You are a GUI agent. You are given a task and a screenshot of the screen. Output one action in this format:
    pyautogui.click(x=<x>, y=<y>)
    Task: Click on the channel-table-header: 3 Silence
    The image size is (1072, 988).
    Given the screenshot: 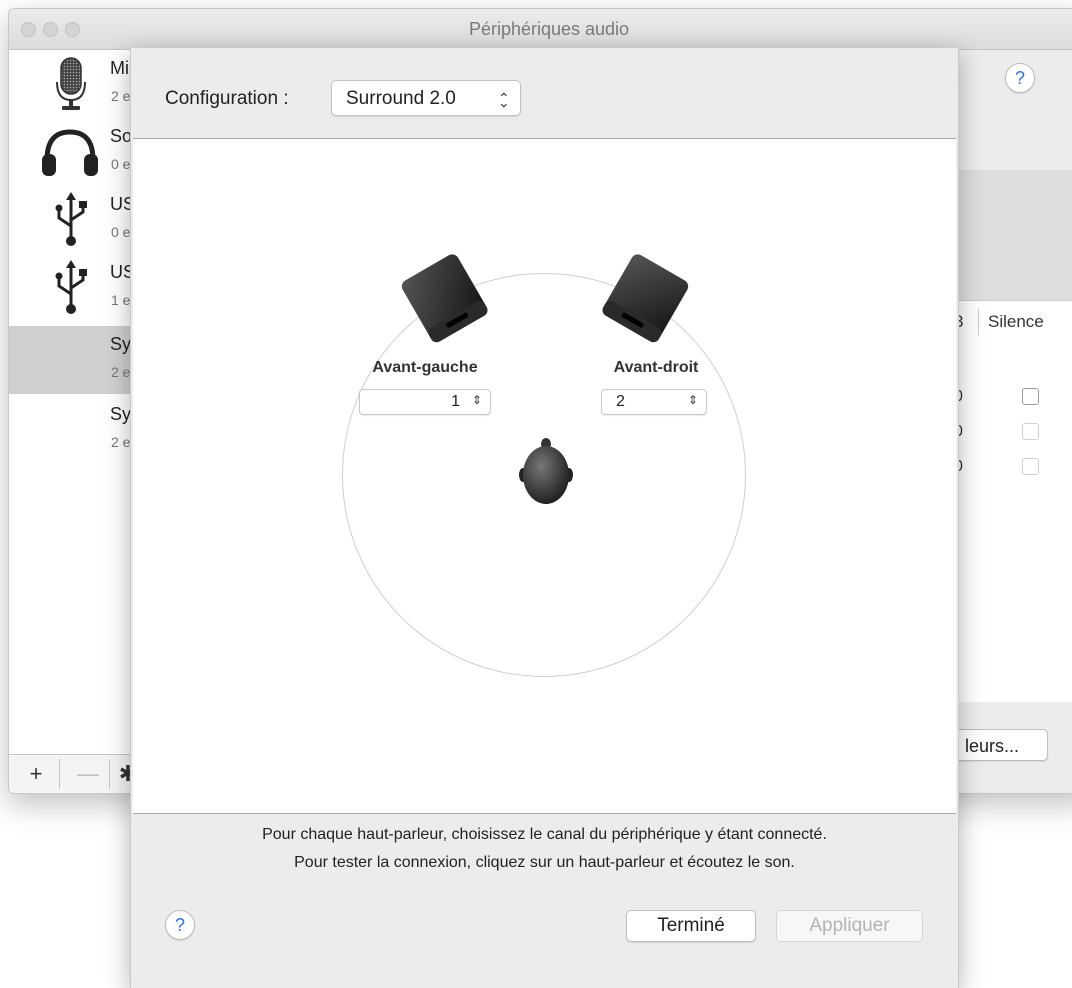 What is the action you would take?
    pyautogui.click(x=1006, y=322)
    